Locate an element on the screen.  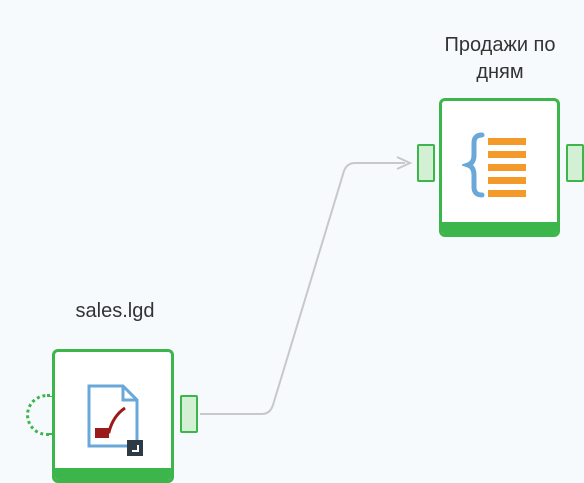
node-aggregate is located at coordinates (499, 167).